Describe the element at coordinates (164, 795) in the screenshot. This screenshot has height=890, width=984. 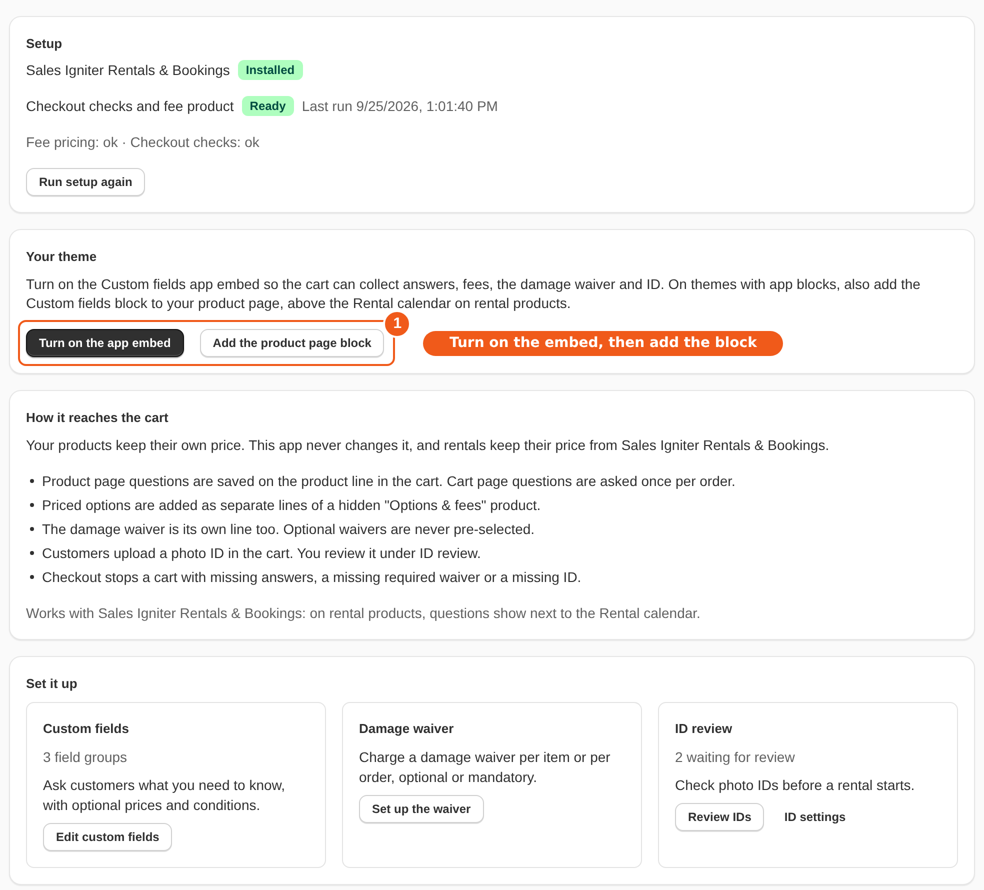
I see `feature-description: Ask customers what you need to know, with optional prices and conditions.` at that location.